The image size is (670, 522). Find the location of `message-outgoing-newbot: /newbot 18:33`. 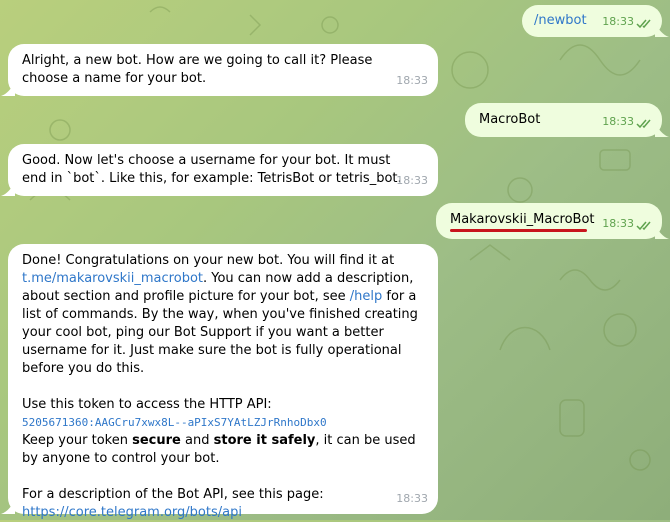

message-outgoing-newbot: /newbot 18:33 is located at coordinates (592, 21).